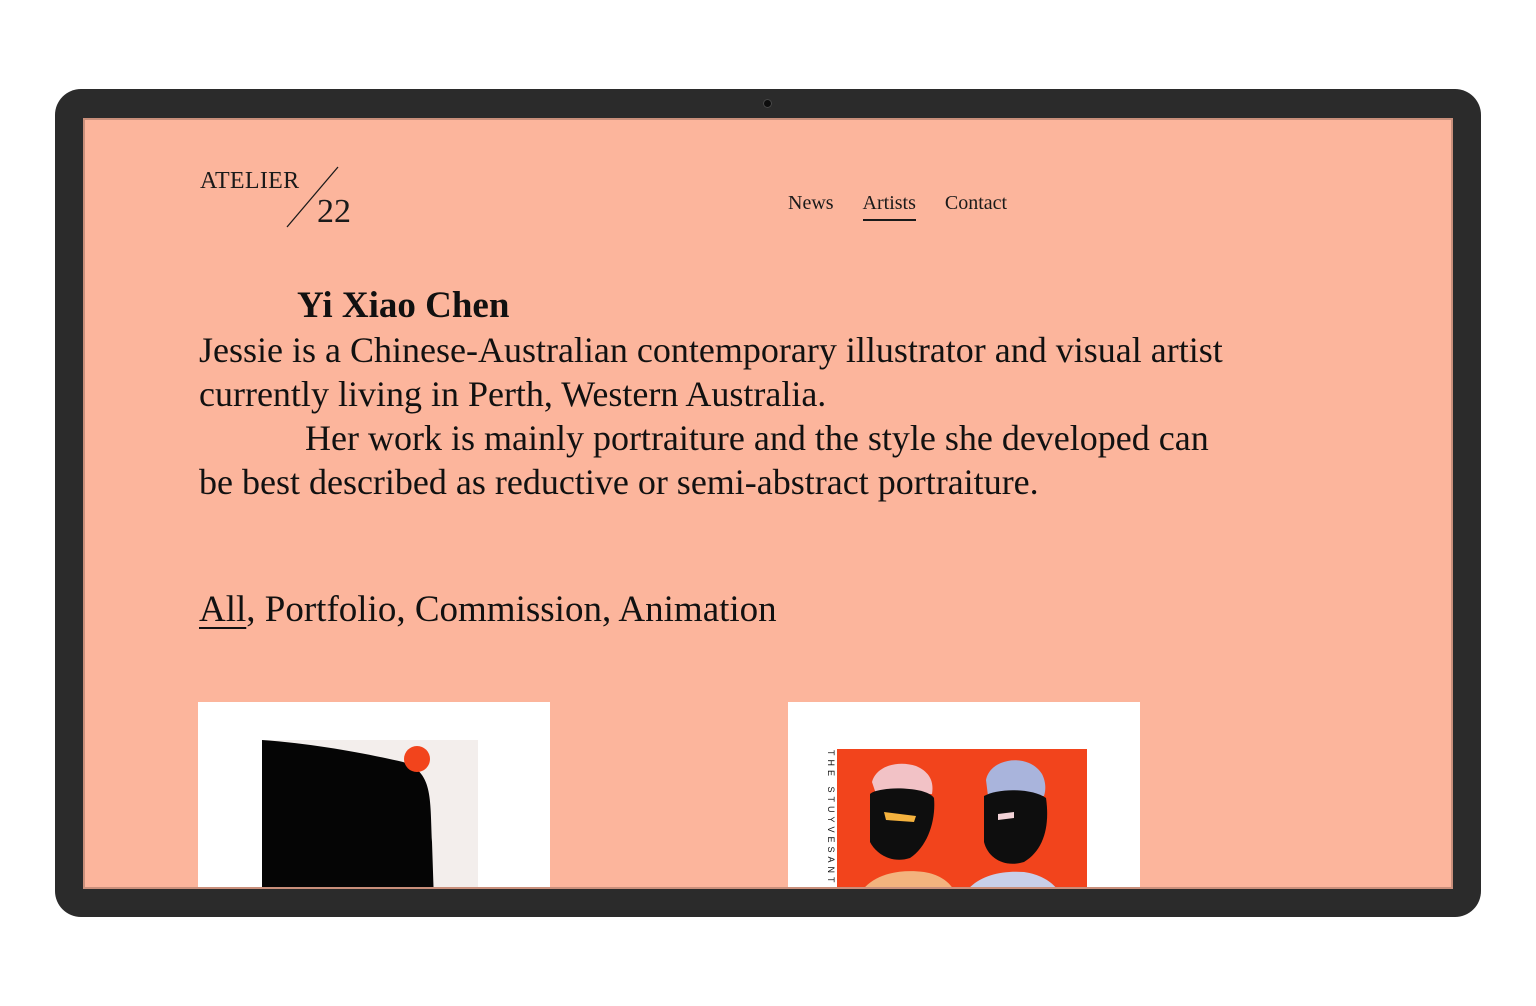 The height and width of the screenshot is (1006, 1536). I want to click on category-filters: All, Portfolio, Commission, Animation, so click(488, 609).